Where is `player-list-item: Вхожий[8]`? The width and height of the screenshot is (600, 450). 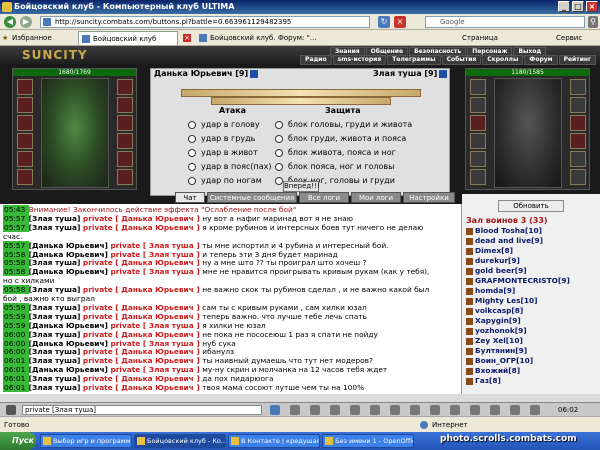
player-list-item: Вхожий[8] is located at coordinates (493, 370).